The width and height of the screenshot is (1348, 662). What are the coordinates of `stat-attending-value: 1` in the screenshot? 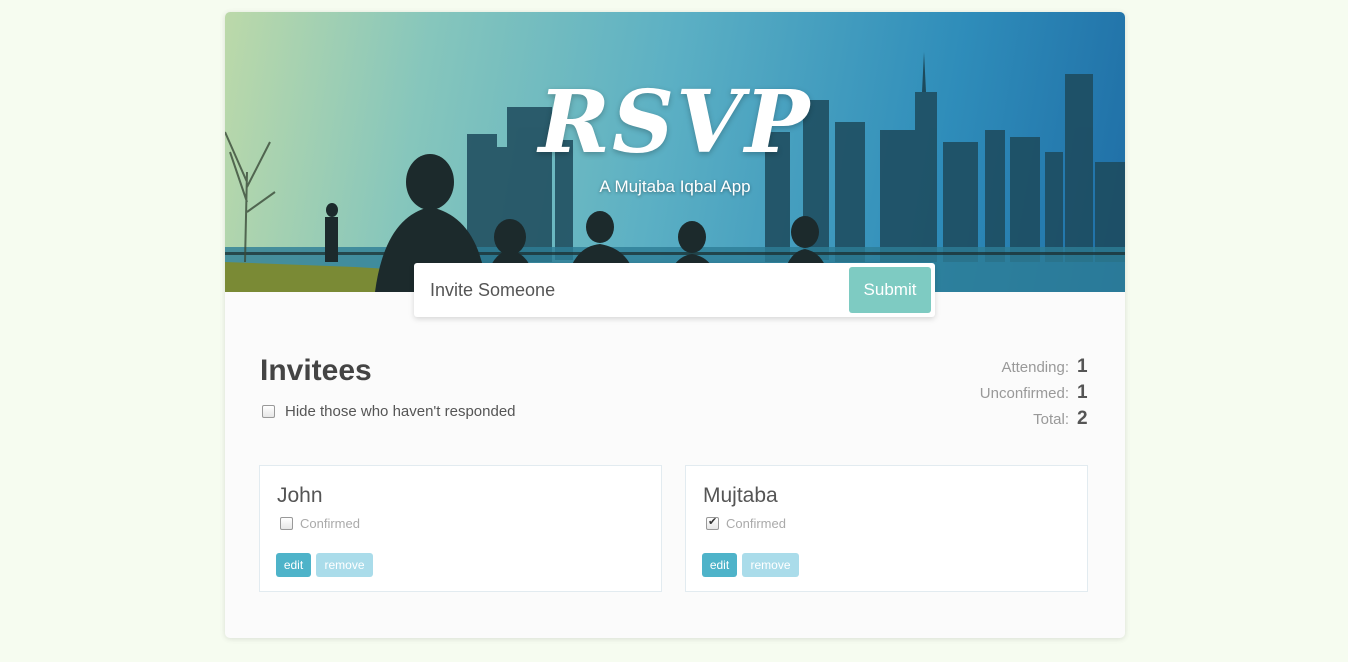 It's located at (1082, 366).